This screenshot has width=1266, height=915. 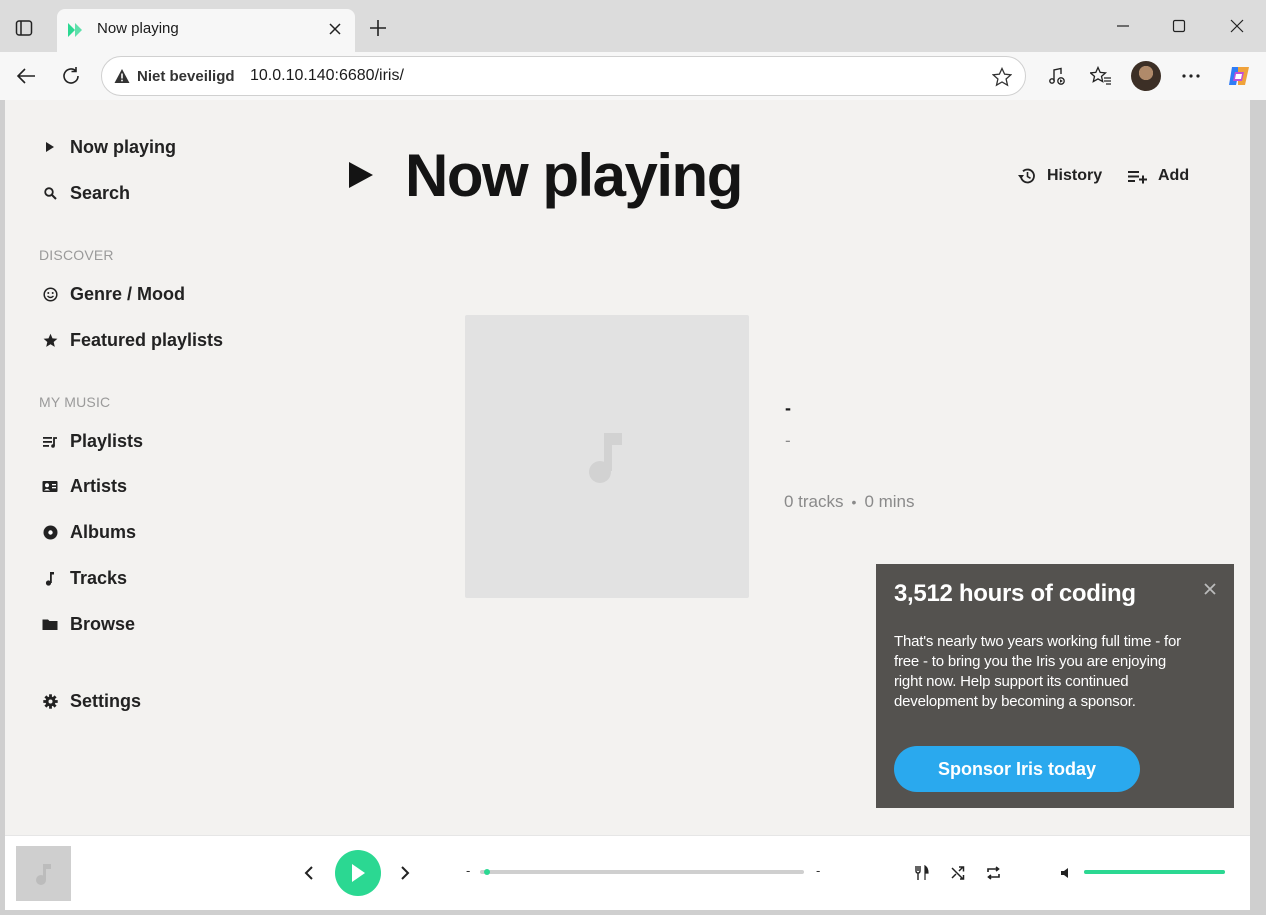 I want to click on back-icon, so click(x=26, y=76).